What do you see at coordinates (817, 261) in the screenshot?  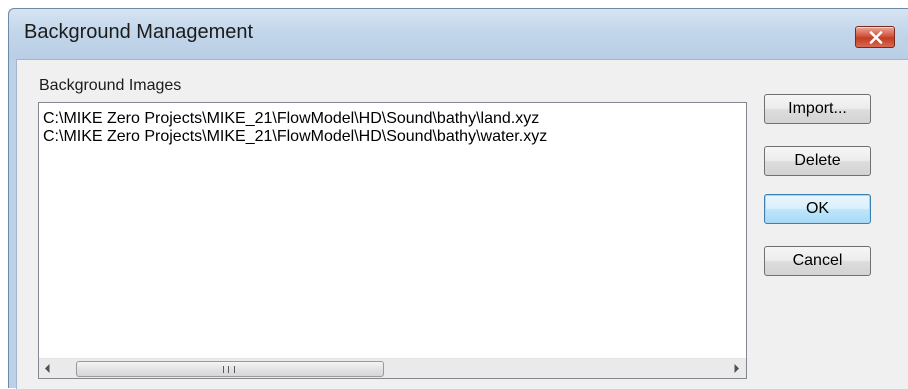 I see `cancel-button: Cancel` at bounding box center [817, 261].